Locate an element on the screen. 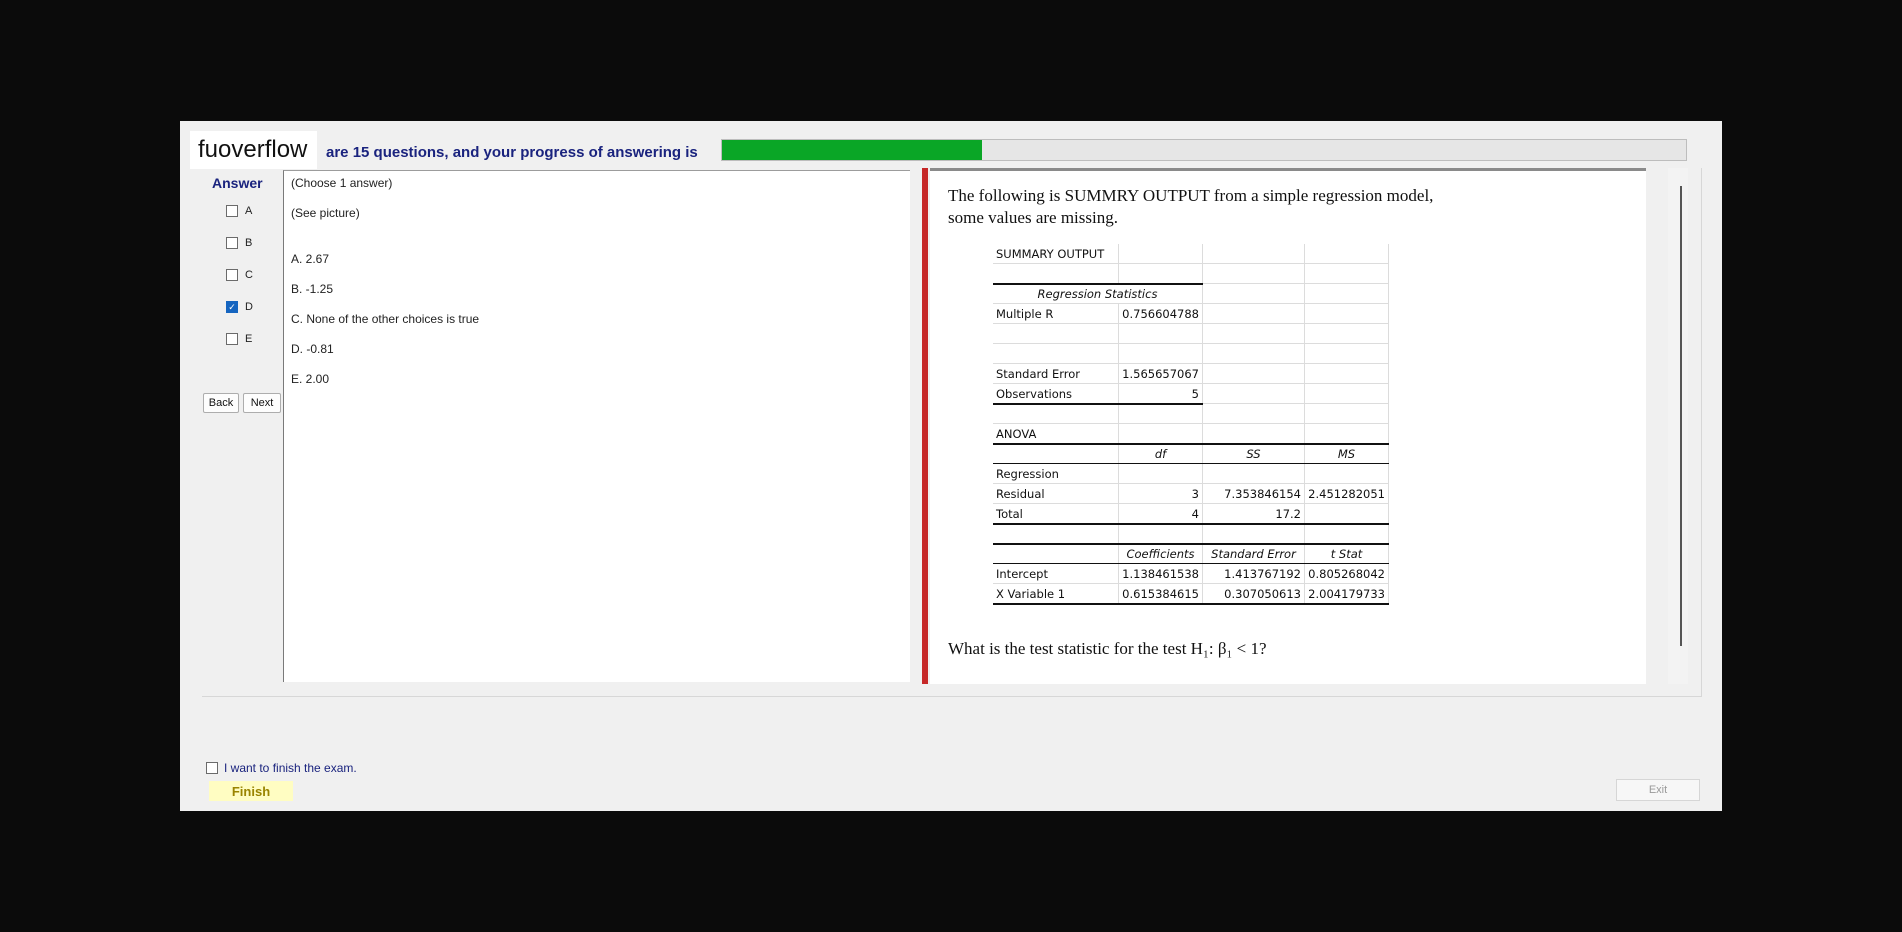 The image size is (1902, 932). progress-bar-fill is located at coordinates (852, 150).